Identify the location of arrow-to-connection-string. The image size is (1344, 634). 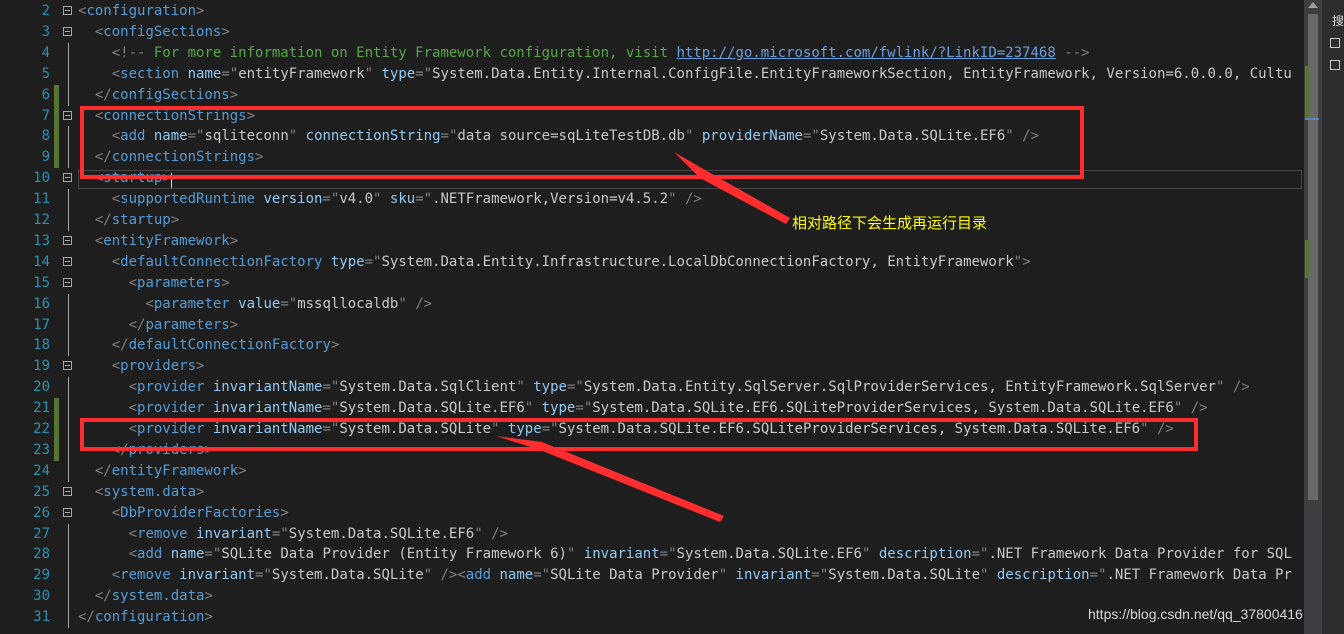
(732, 188).